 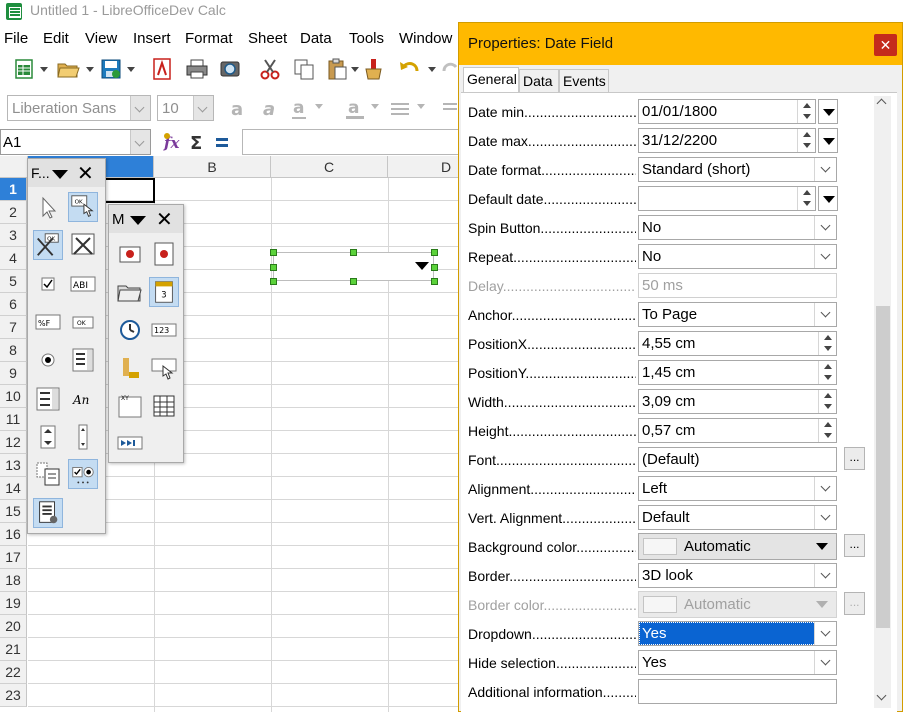 I want to click on print-preview-icon, so click(x=230, y=69).